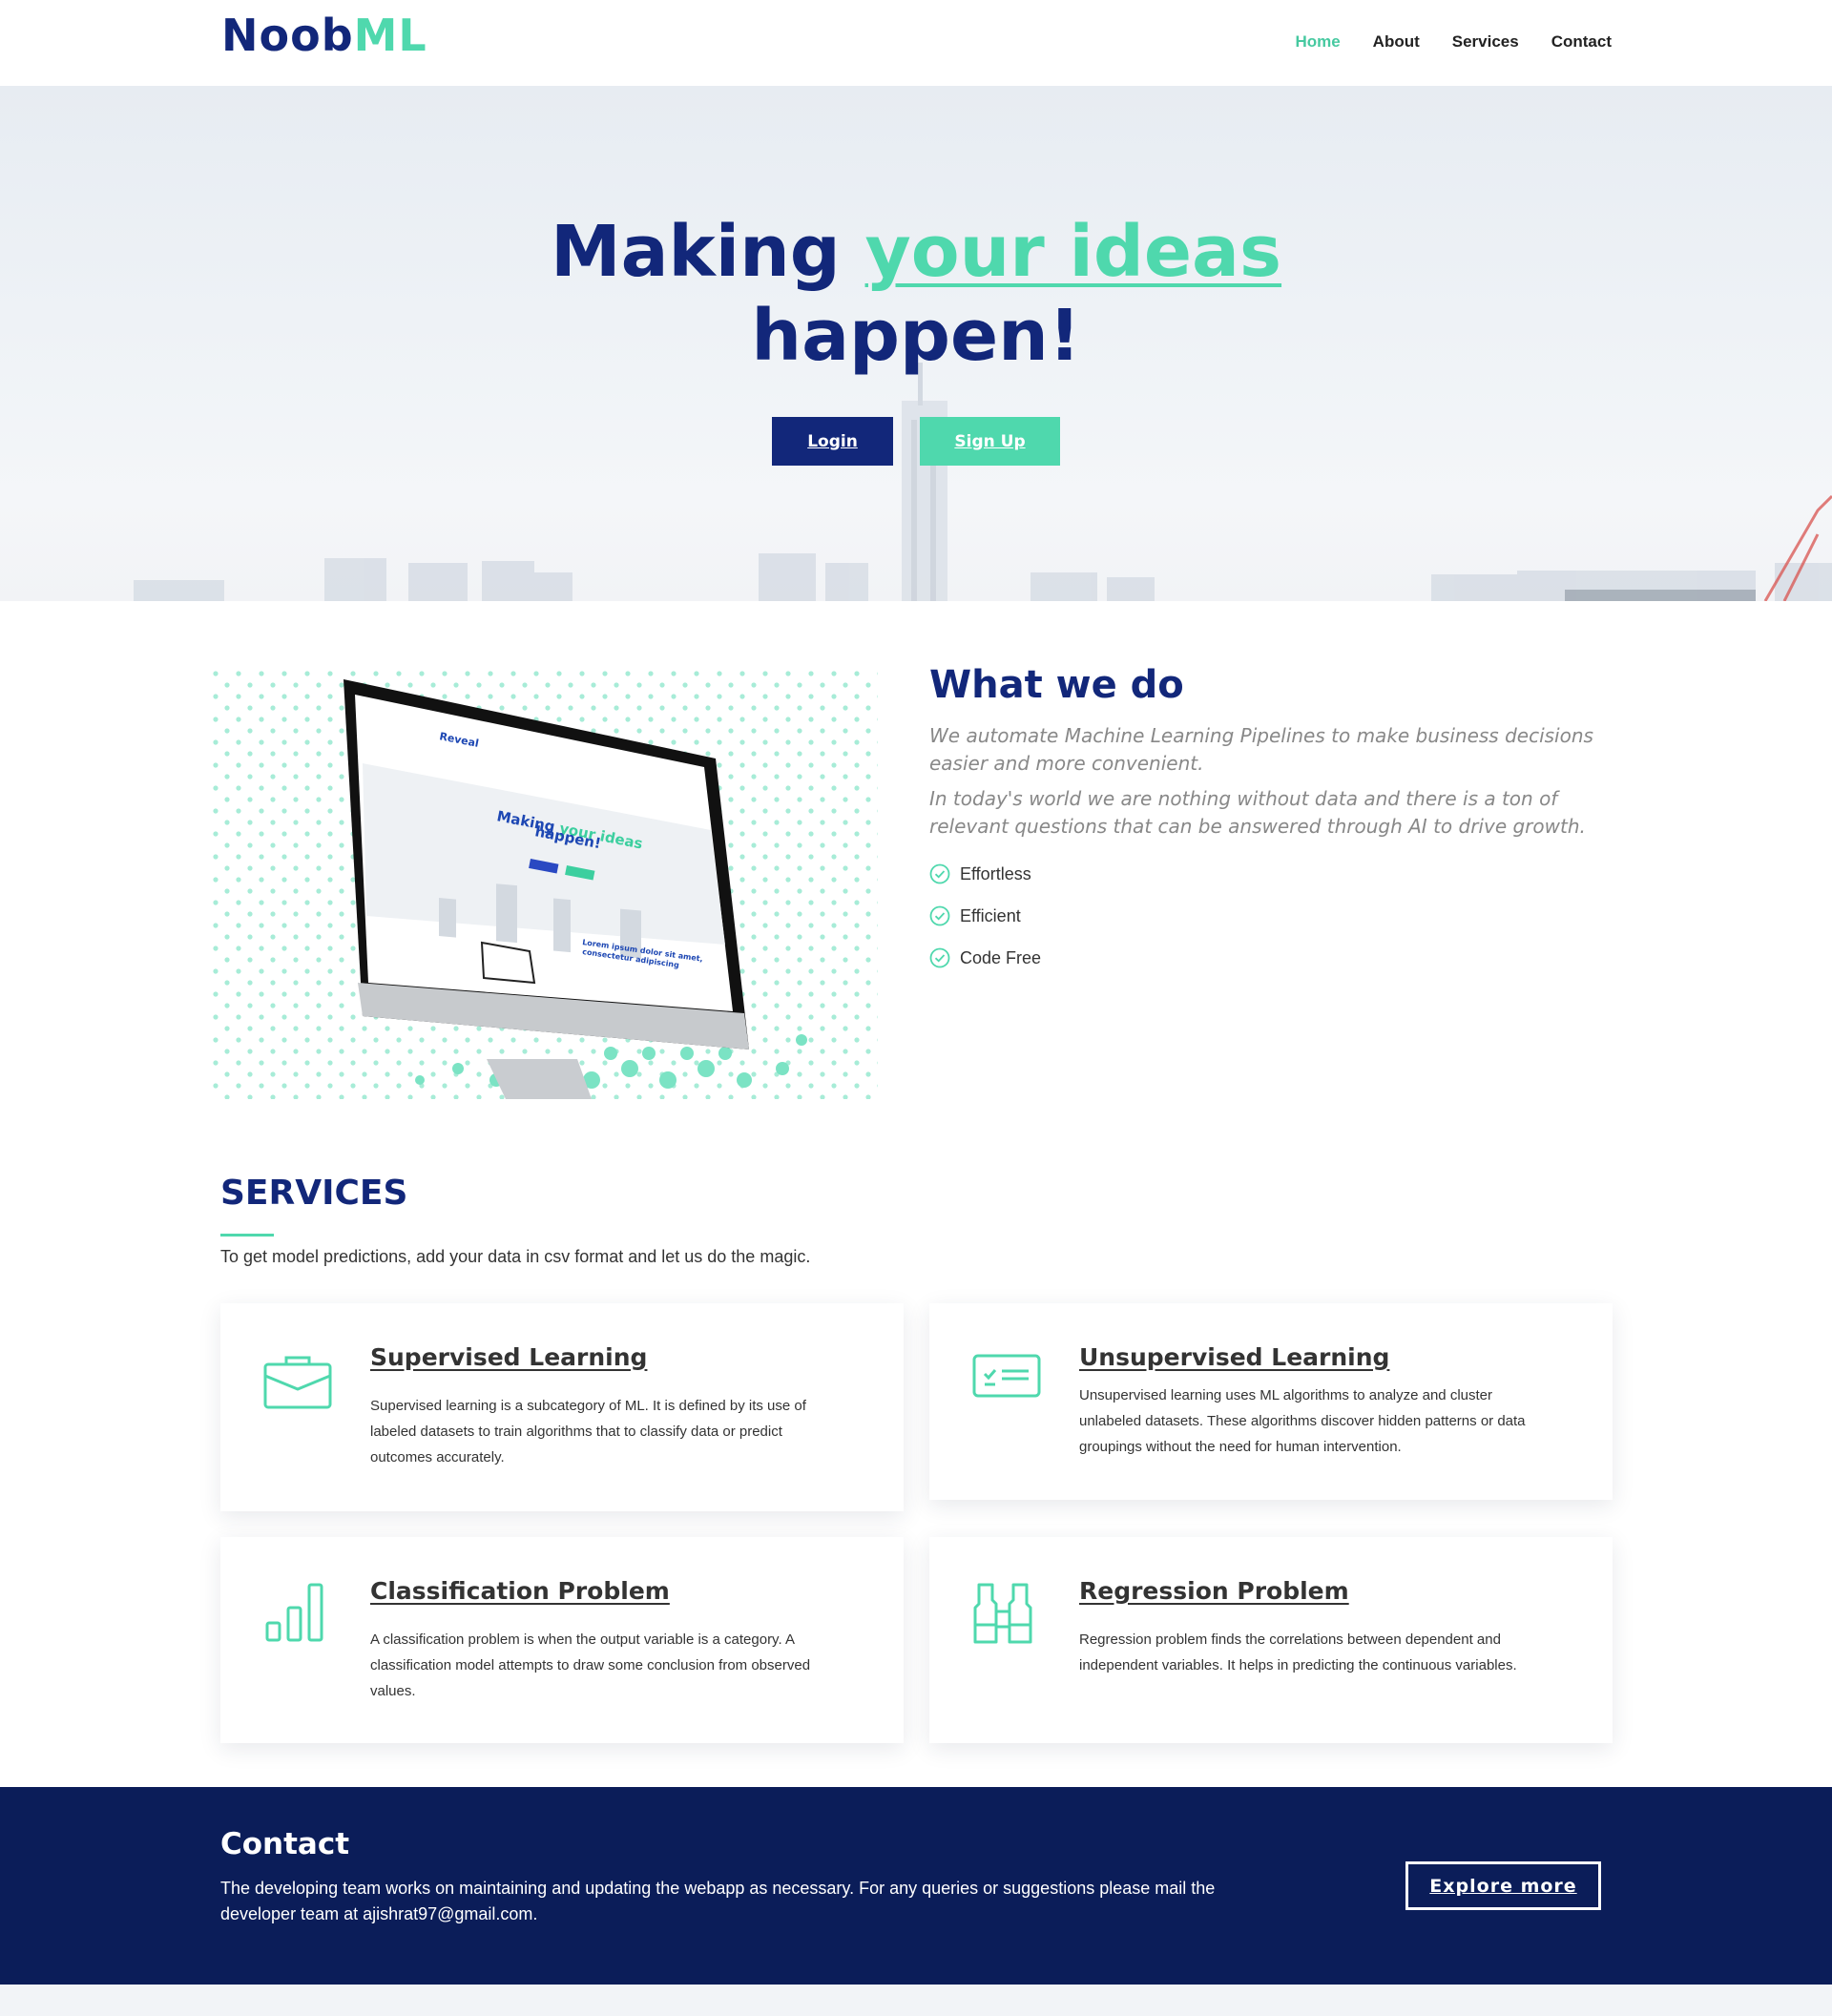 The image size is (1832, 2016). I want to click on feature-list: Effortless Efficient Code Free, so click(985, 916).